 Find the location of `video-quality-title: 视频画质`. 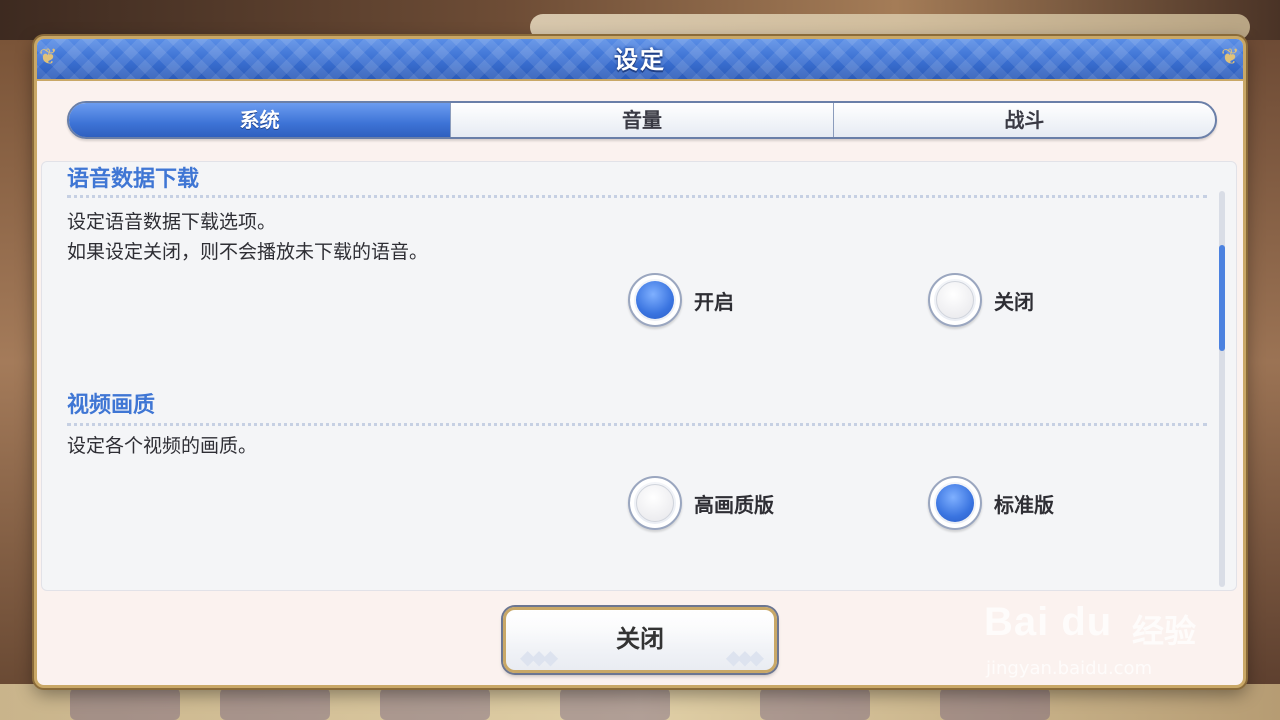

video-quality-title: 视频画质 is located at coordinates (111, 405).